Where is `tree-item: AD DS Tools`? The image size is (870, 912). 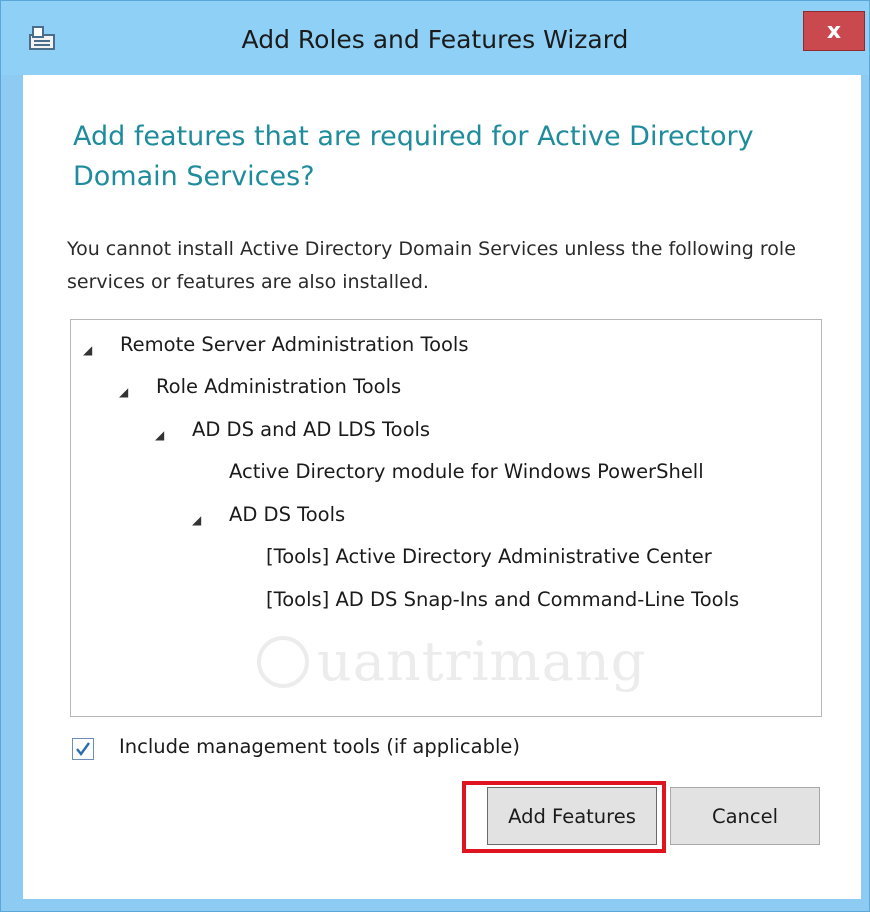 tree-item: AD DS Tools is located at coordinates (287, 514).